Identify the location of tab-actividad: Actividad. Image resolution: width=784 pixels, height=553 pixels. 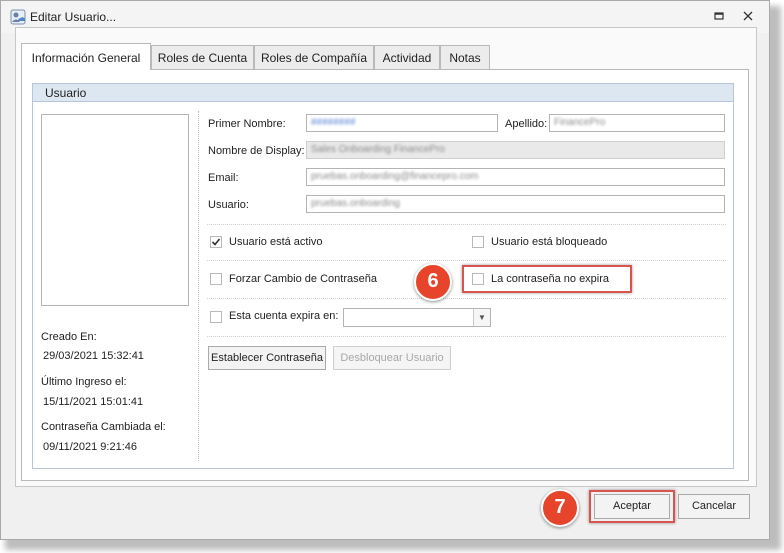
(407, 57).